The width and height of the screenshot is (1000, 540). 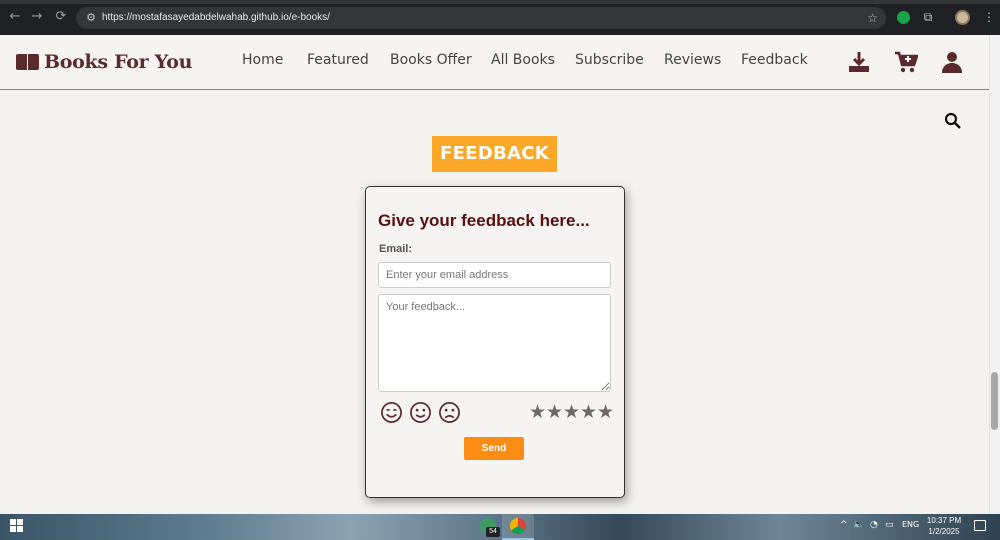 I want to click on battery-icon: ▭, so click(x=889, y=525).